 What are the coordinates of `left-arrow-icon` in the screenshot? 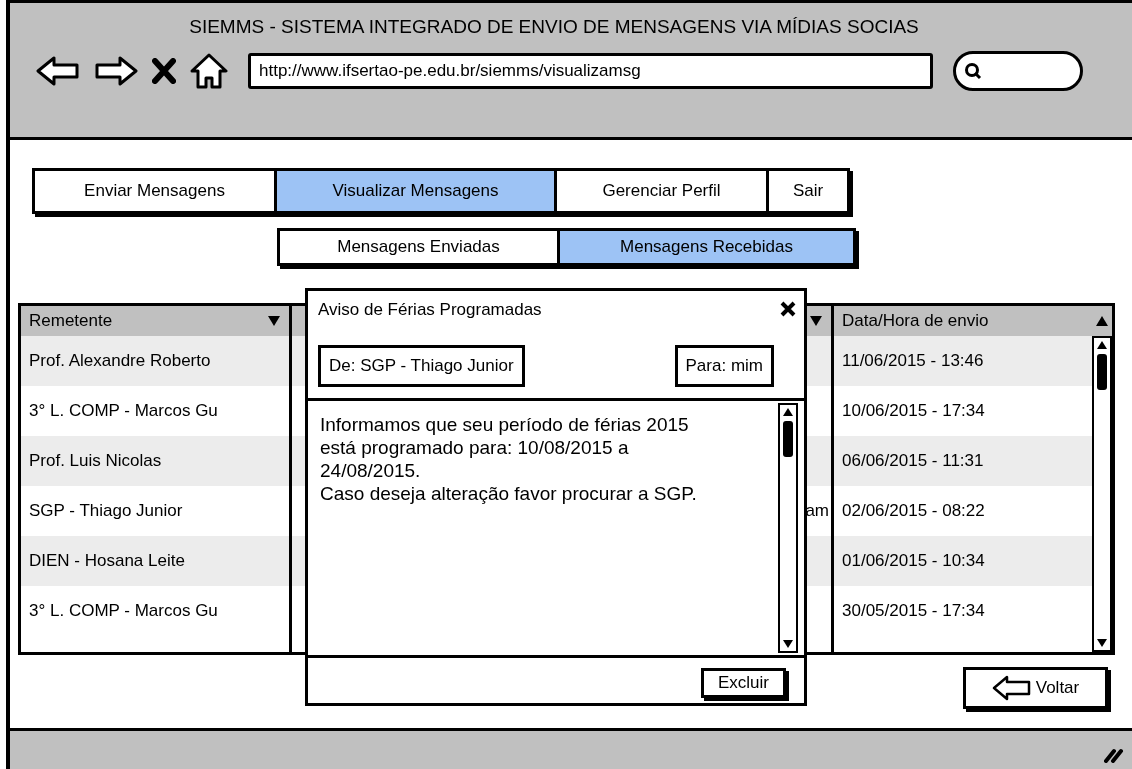 It's located at (1011, 688).